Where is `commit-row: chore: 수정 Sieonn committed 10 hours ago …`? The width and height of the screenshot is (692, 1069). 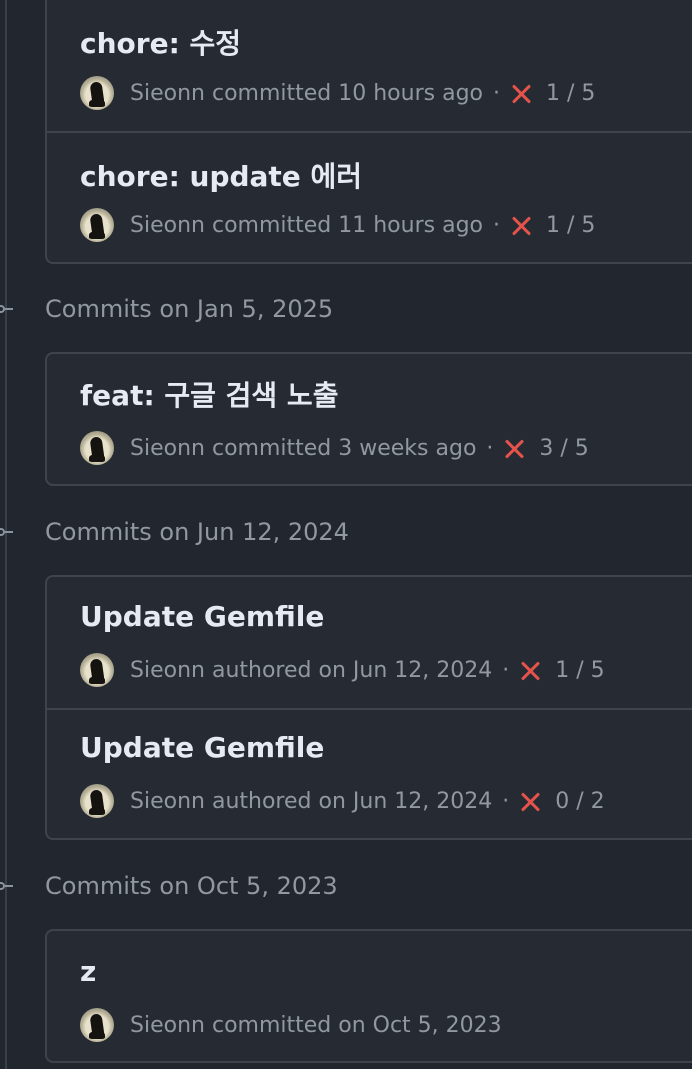 commit-row: chore: 수정 Sieonn committed 10 hours ago … is located at coordinates (369, 65).